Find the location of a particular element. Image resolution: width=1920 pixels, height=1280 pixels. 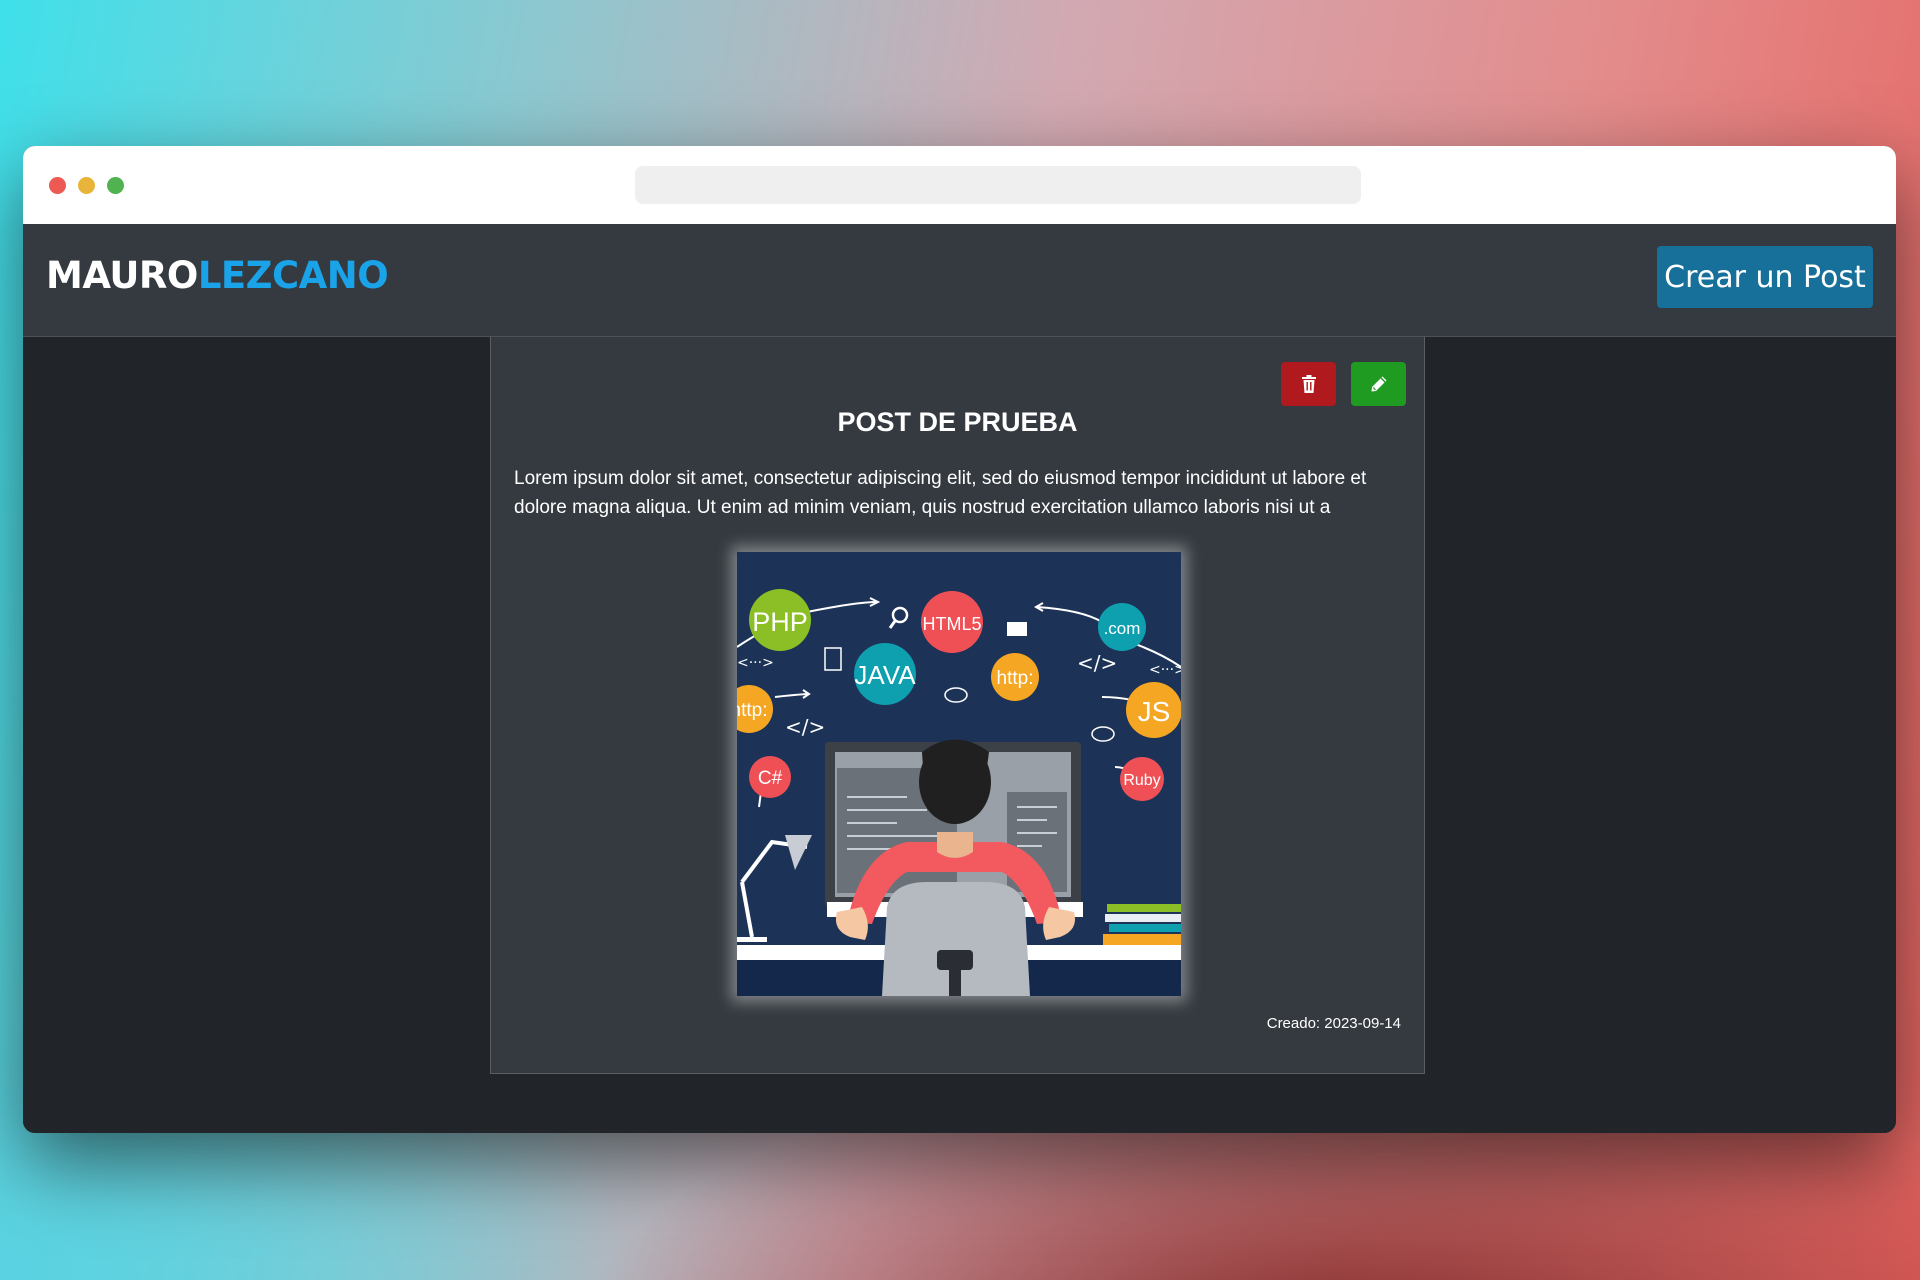

java-badge: JAVA is located at coordinates (885, 674).